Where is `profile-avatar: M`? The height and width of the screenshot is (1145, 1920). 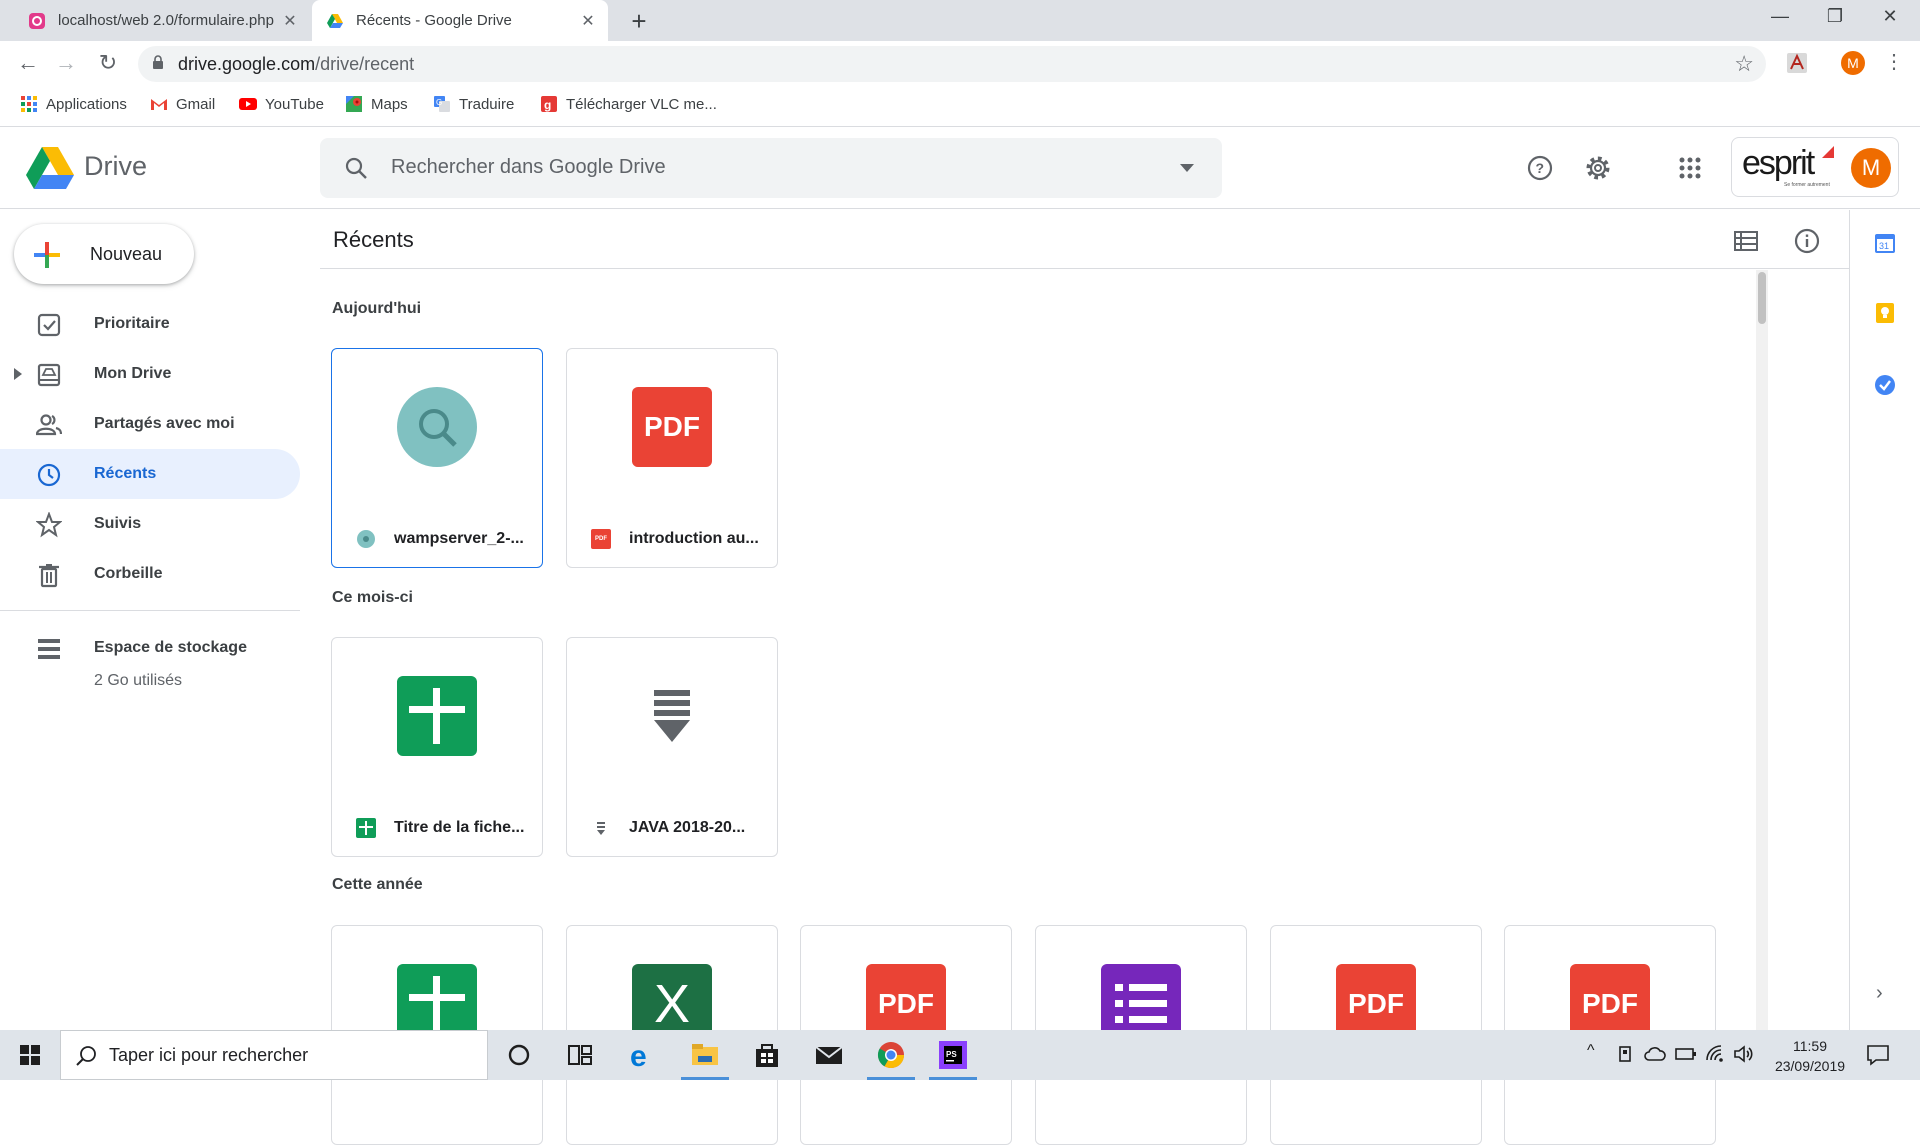
profile-avatar: M is located at coordinates (1853, 63).